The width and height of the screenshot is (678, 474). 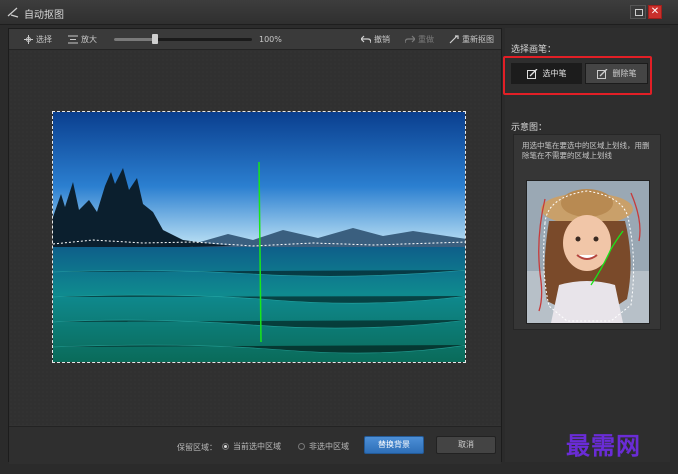 I want to click on title-bar: 自动抠图 ✕, so click(x=339, y=12).